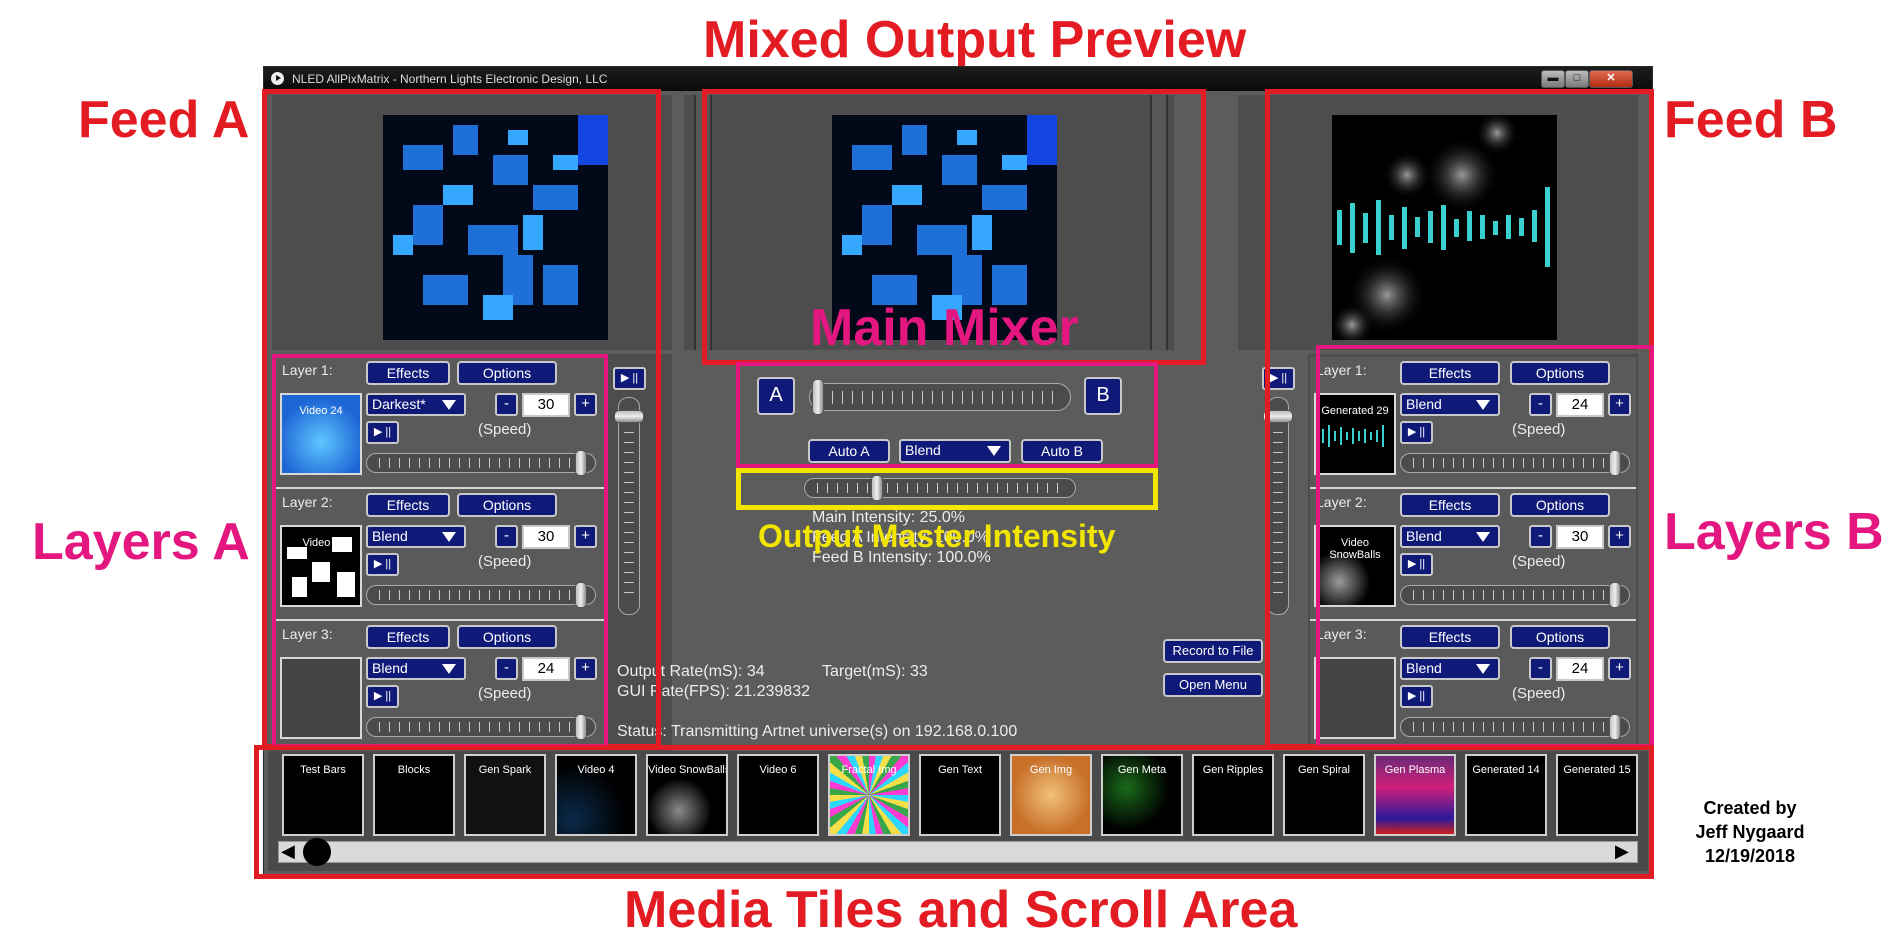 This screenshot has height=942, width=1902. What do you see at coordinates (1355, 434) in the screenshot?
I see `layer-b-1-thumbnail: Generated 29` at bounding box center [1355, 434].